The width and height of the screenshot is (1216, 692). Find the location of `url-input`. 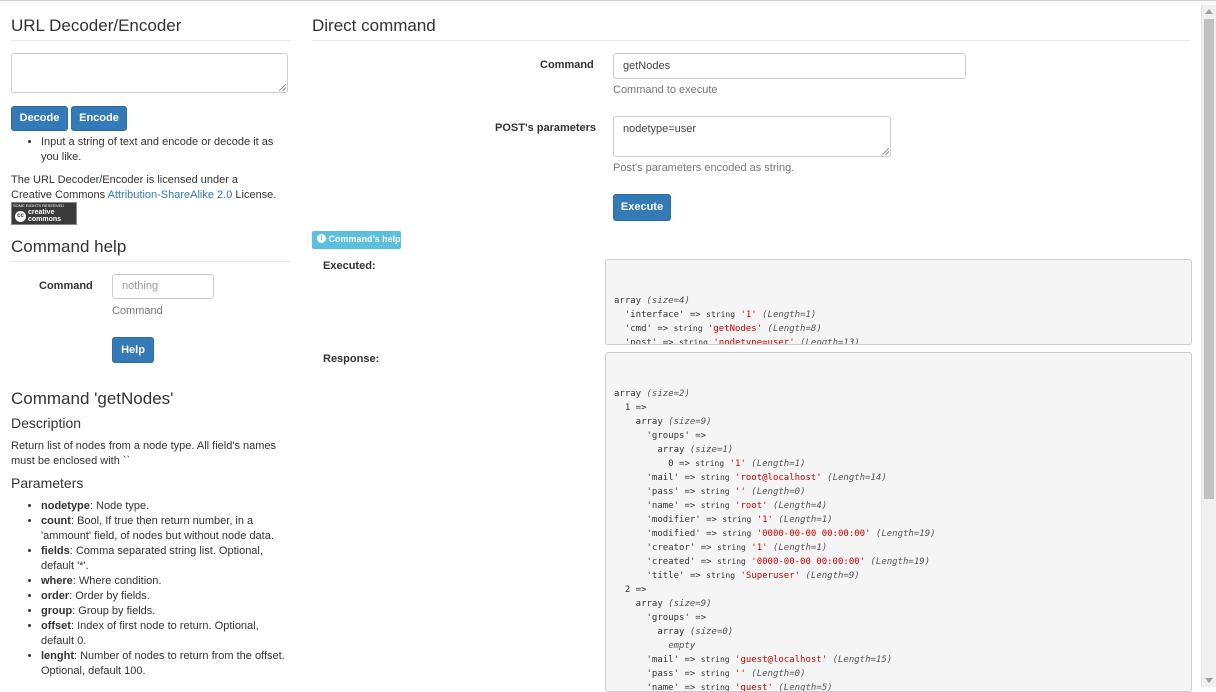

url-input is located at coordinates (149, 73).